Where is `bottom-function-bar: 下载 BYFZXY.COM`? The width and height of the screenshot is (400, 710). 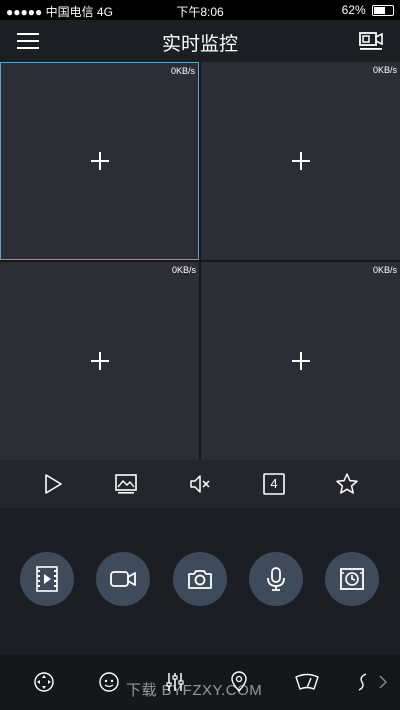
bottom-function-bar: 下载 BYFZXY.COM is located at coordinates (200, 682).